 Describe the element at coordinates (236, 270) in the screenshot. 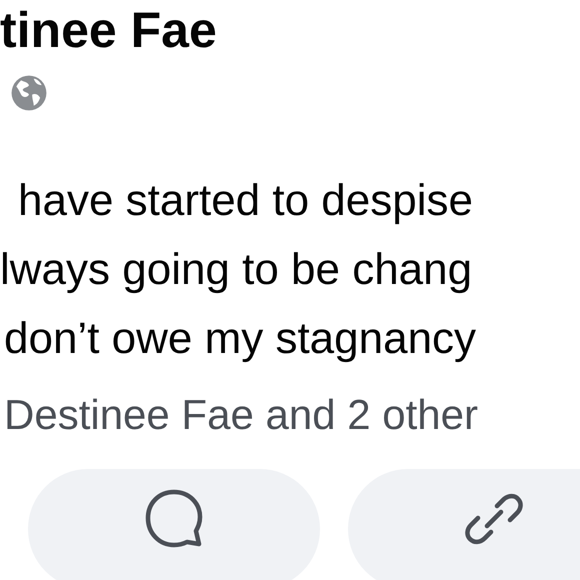

I see `post-text: lways going to be chang` at that location.